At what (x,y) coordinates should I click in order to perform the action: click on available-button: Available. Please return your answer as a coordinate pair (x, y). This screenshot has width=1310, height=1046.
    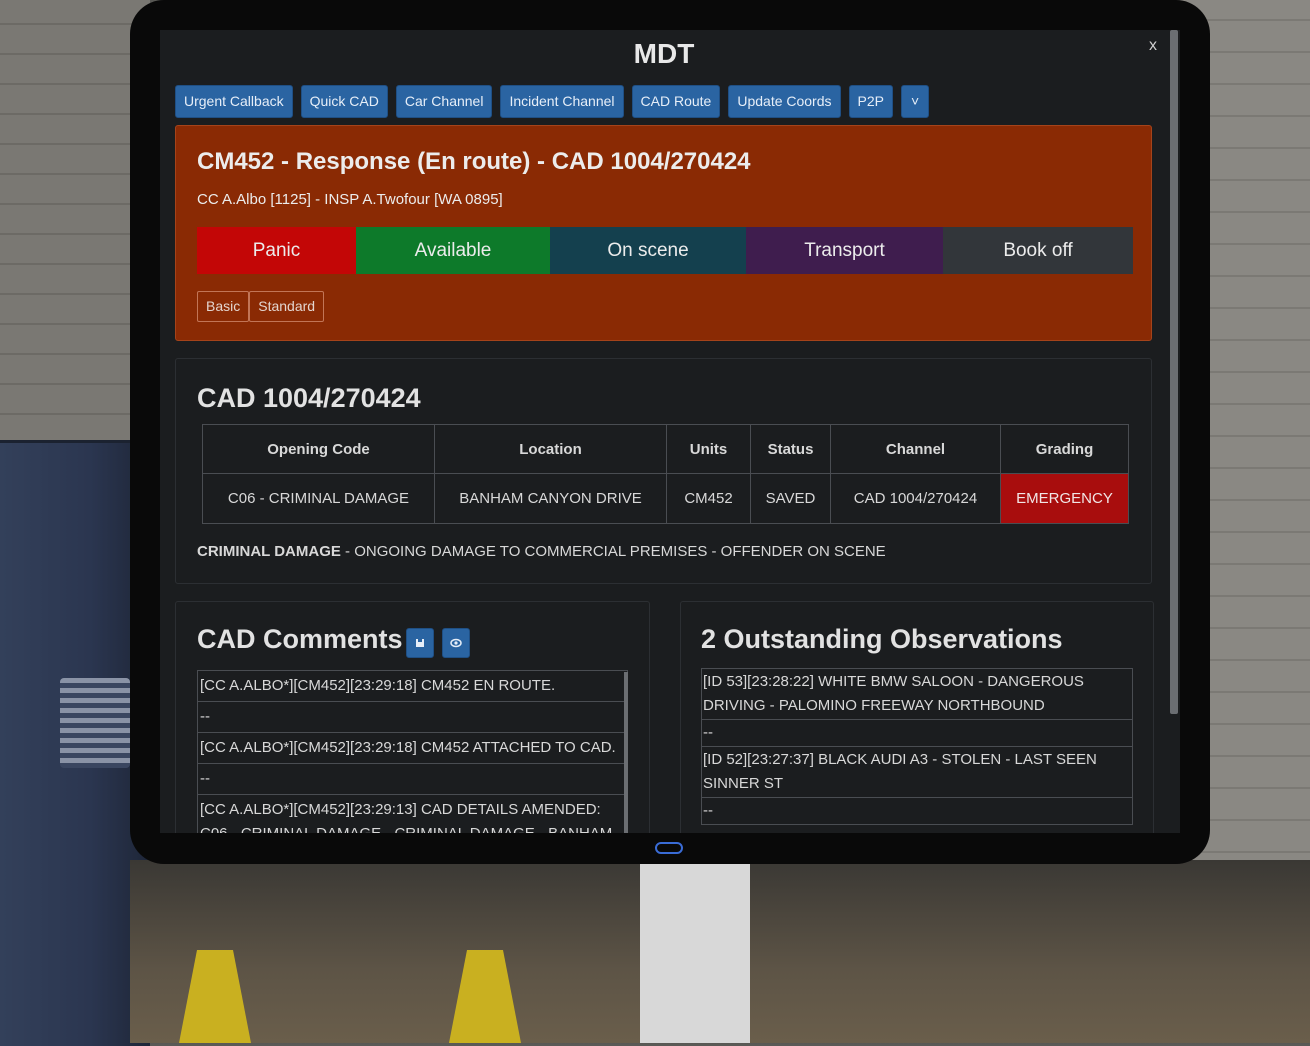
    Looking at the image, I should click on (453, 250).